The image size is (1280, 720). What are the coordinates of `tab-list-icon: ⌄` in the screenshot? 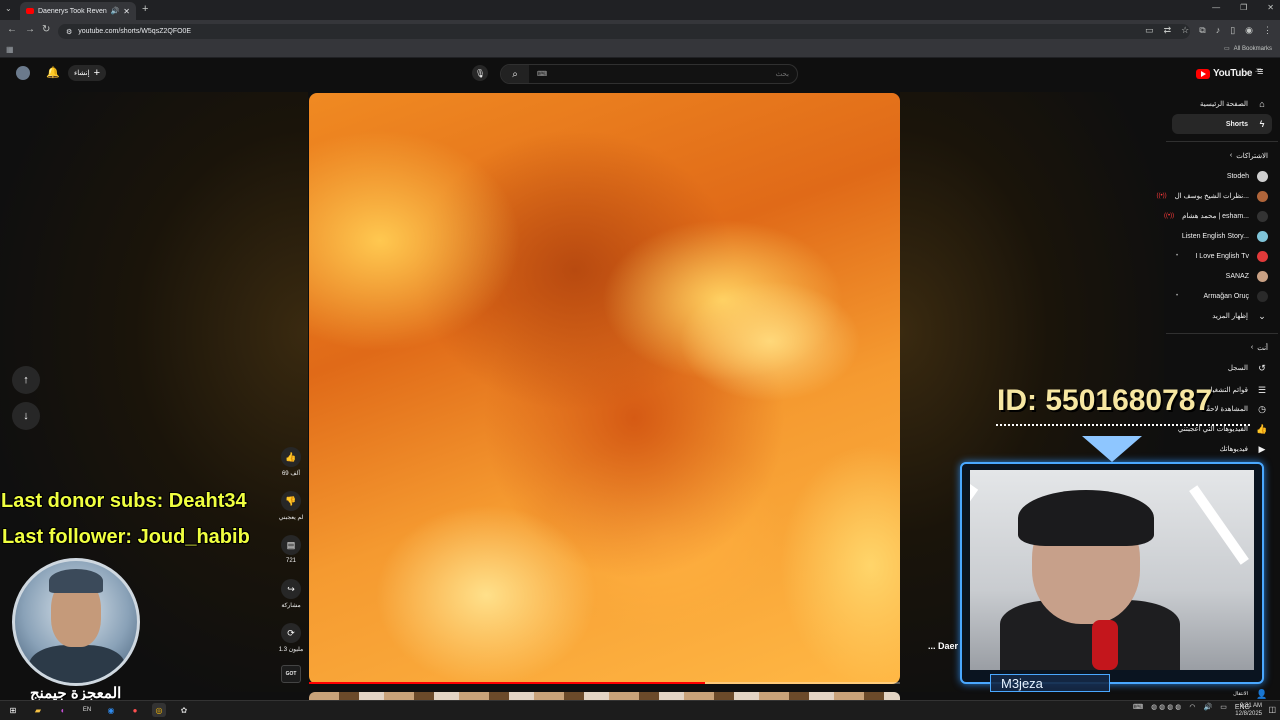 It's located at (8, 8).